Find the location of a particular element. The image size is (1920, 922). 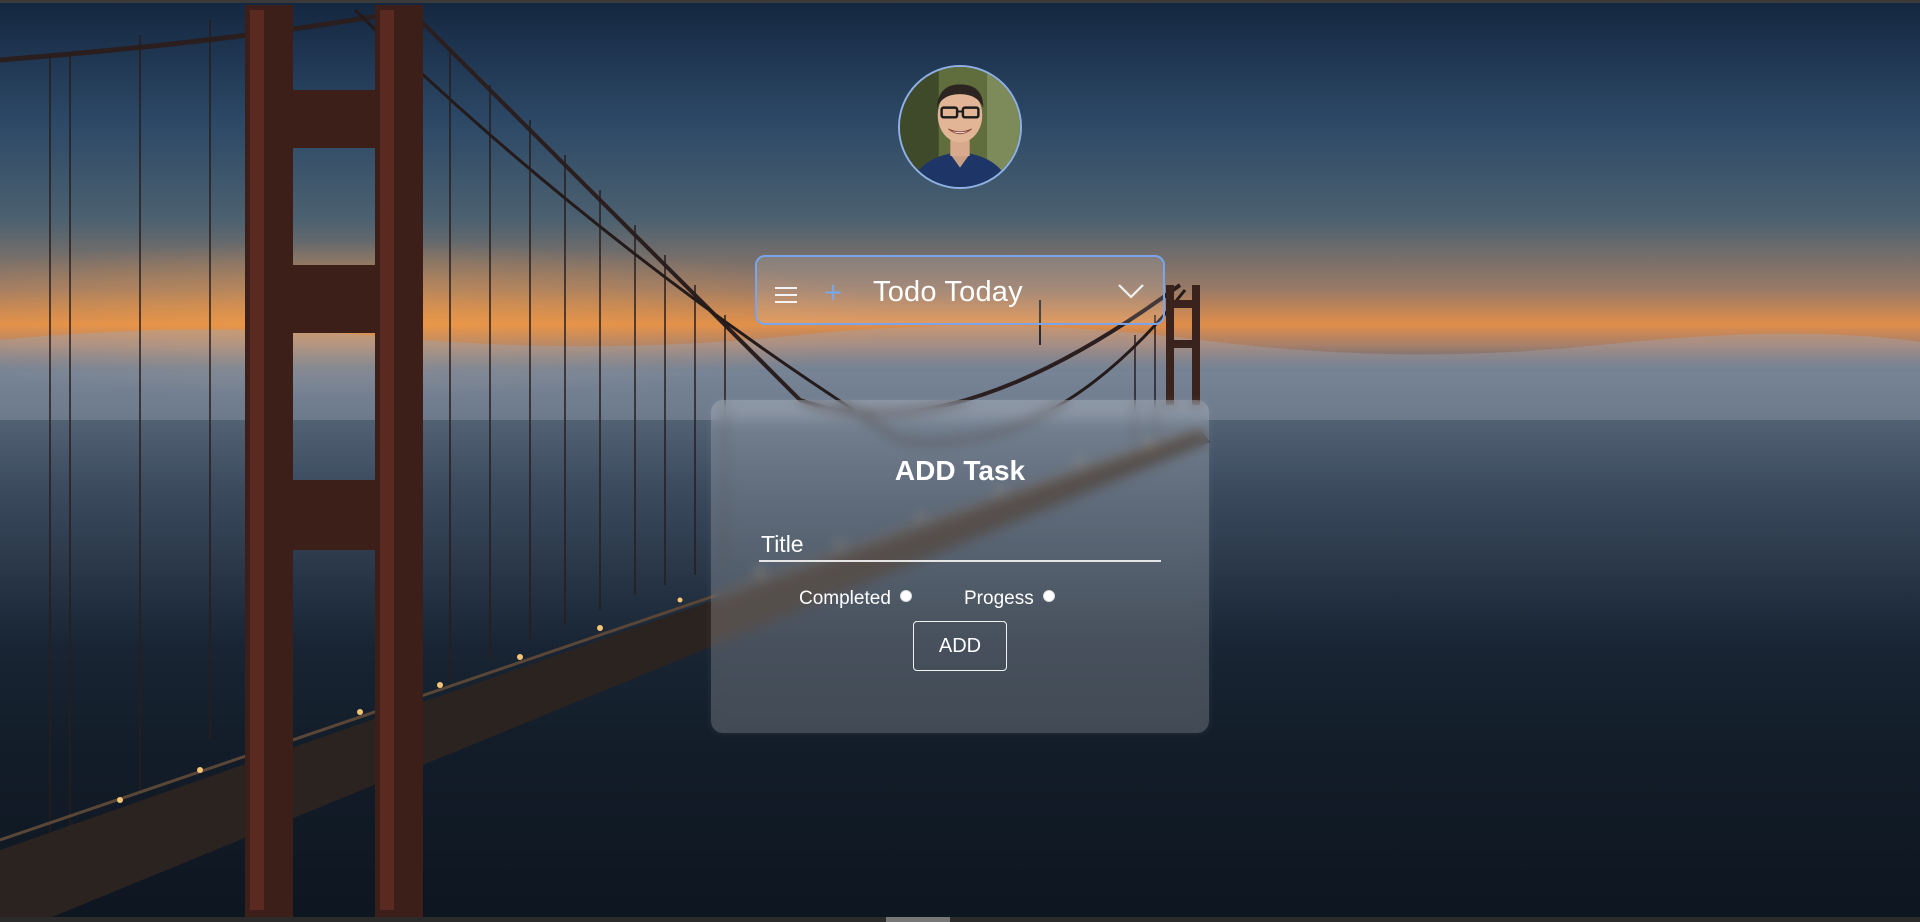

add-button: ADD is located at coordinates (960, 646).